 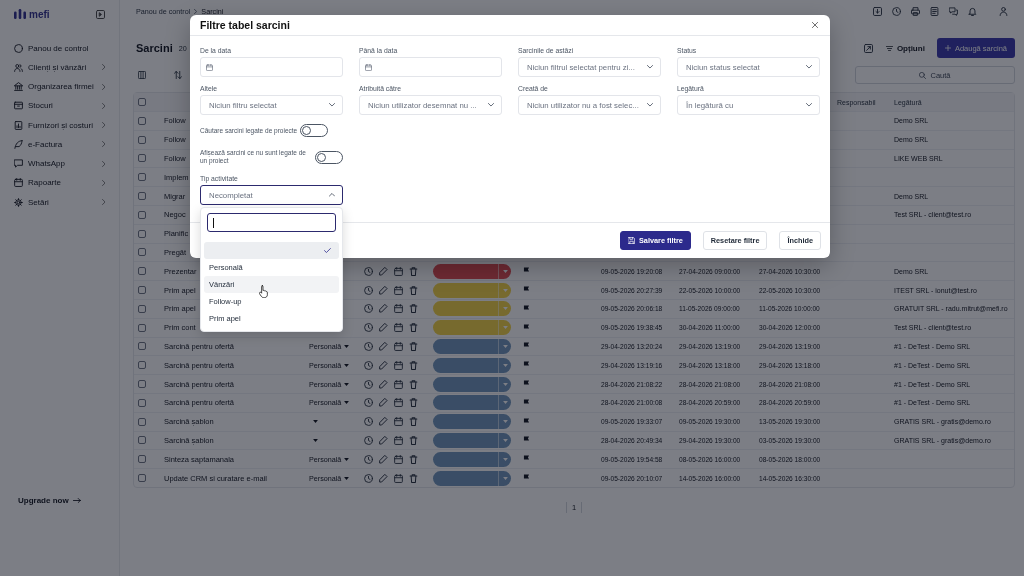 I want to click on search-field, so click(x=271, y=222).